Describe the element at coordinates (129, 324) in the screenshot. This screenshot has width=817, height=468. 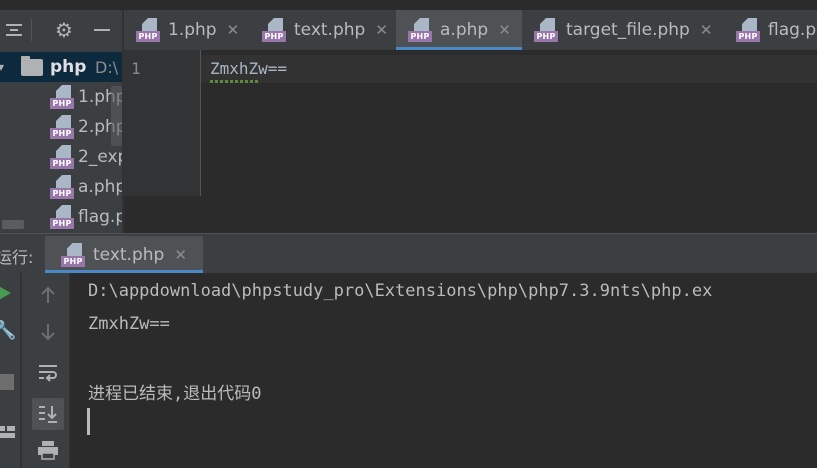
I see `console-line-output: ZmxhZw==` at that location.